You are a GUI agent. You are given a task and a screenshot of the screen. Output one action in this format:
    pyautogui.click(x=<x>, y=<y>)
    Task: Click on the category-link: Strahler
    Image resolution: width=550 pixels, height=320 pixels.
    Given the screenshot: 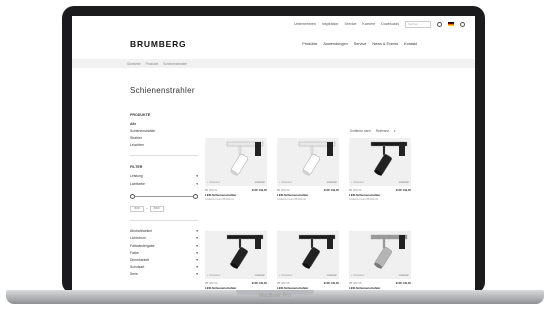 What is the action you would take?
    pyautogui.click(x=164, y=138)
    